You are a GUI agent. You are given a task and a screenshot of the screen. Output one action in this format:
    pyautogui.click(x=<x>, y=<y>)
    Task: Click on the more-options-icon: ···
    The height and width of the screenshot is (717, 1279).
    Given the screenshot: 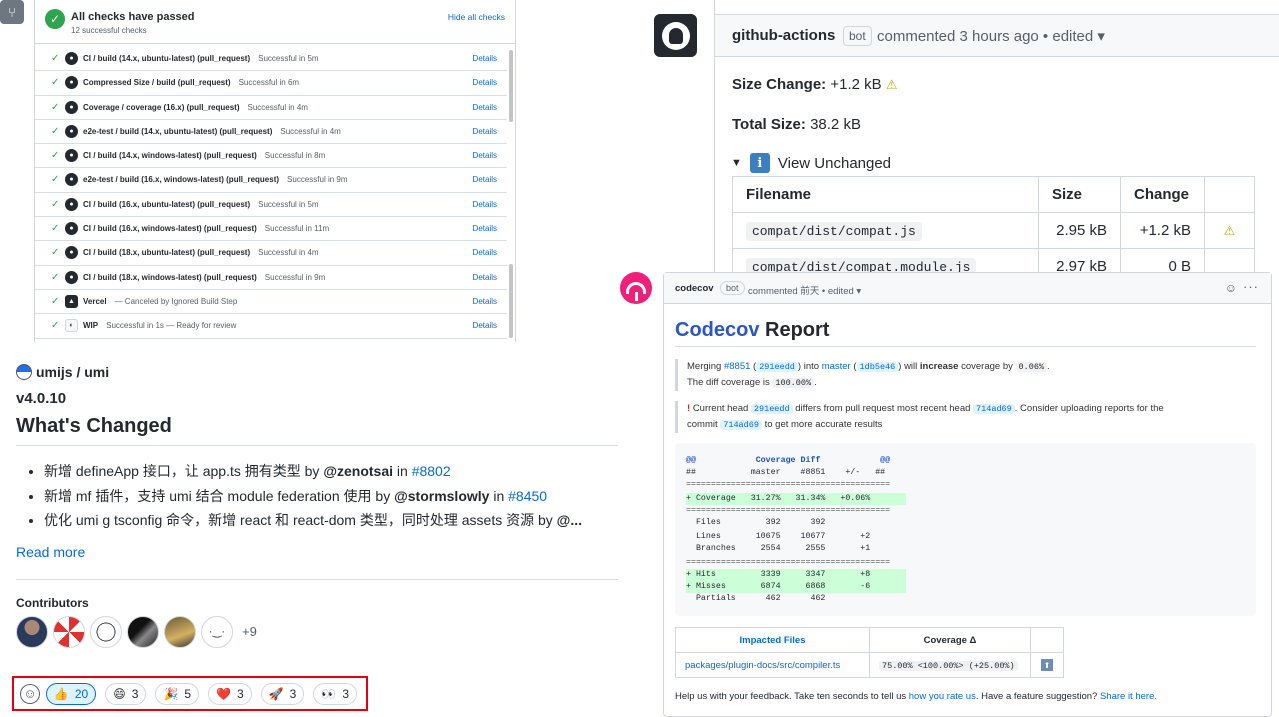 What is the action you would take?
    pyautogui.click(x=1251, y=286)
    